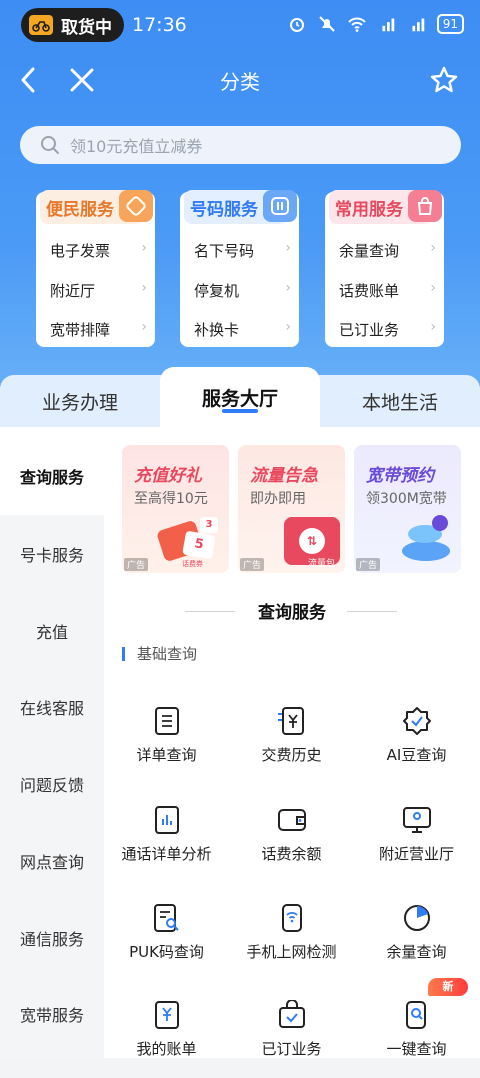 This screenshot has height=1078, width=480. I want to click on alarm-icon, so click(297, 24).